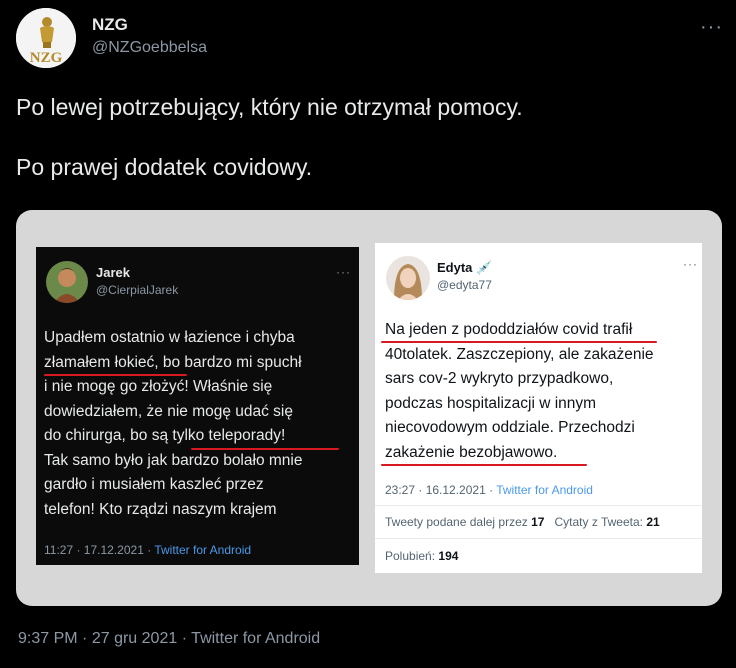 This screenshot has width=736, height=668. What do you see at coordinates (203, 550) in the screenshot?
I see `jarek-source: Twitter for Android` at bounding box center [203, 550].